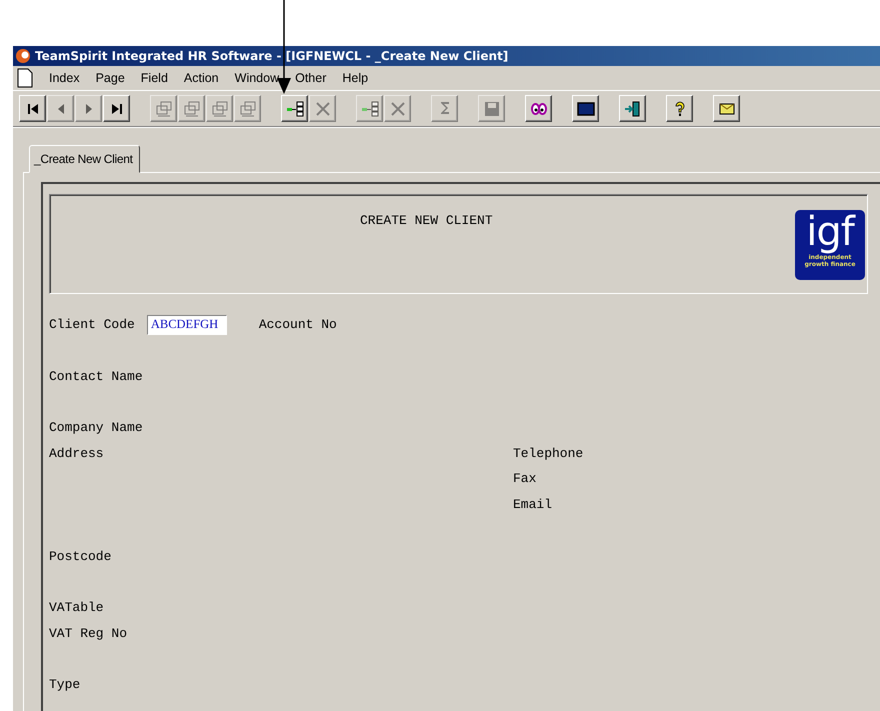  I want to click on field-label: Account No, so click(297, 324).